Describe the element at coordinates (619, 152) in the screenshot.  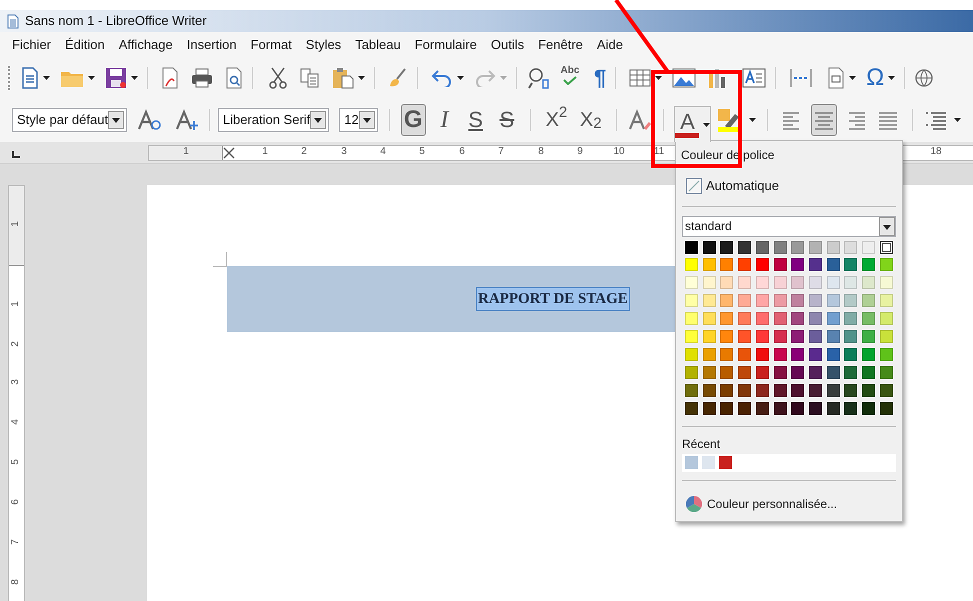
I see `ruler-number: 10` at that location.